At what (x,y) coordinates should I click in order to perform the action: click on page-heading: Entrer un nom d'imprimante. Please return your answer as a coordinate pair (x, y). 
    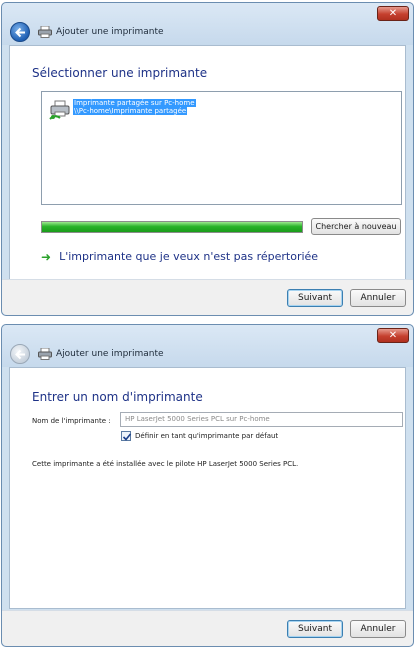
    Looking at the image, I should click on (117, 397).